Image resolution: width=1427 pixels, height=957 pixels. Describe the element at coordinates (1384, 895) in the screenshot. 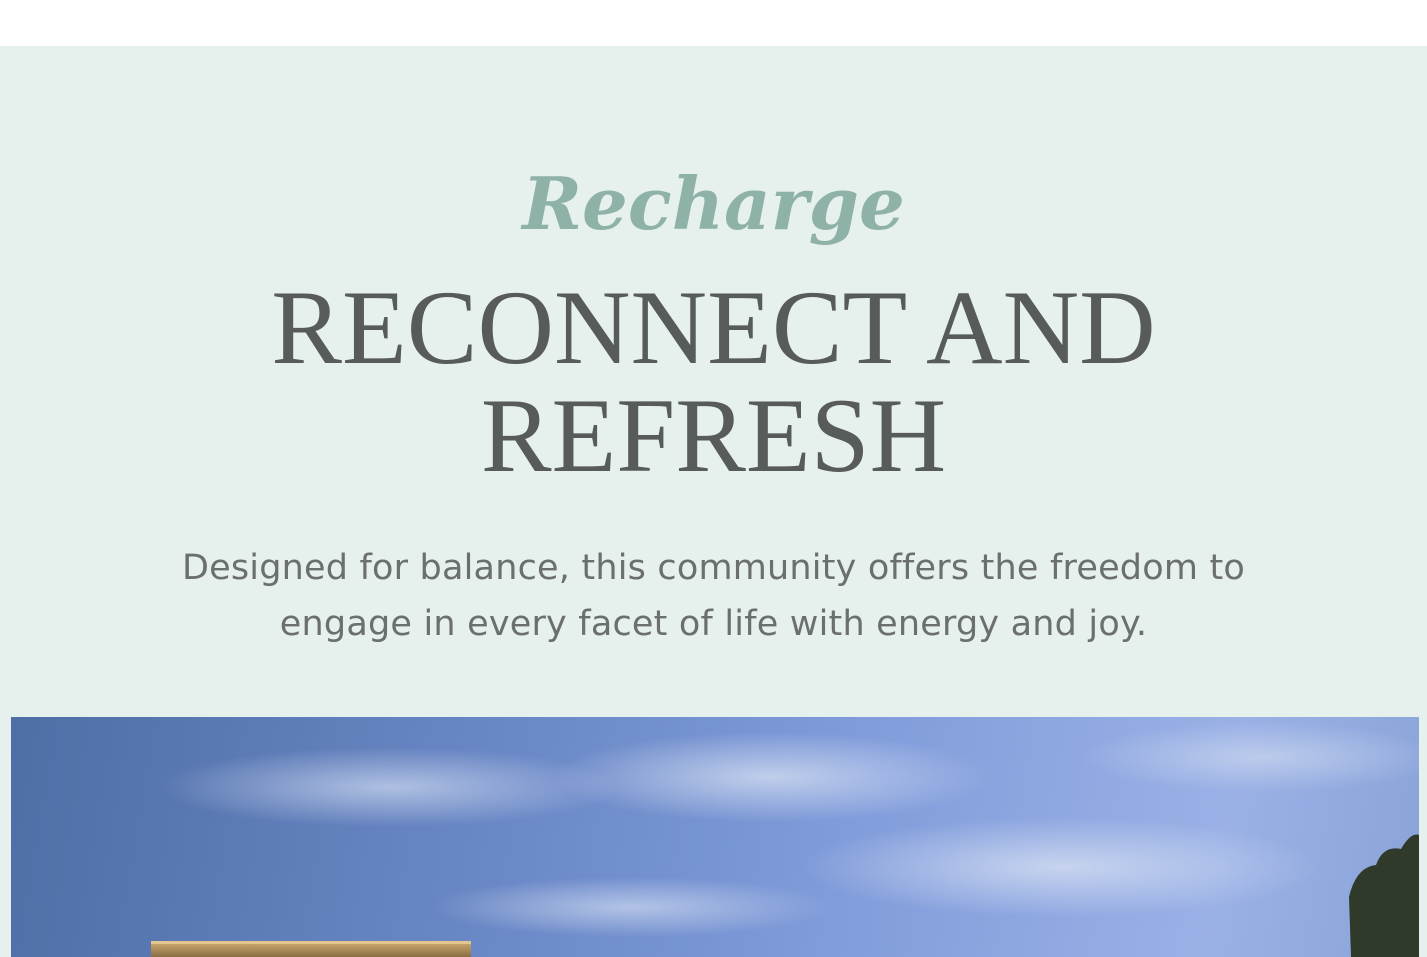

I see `tree-silhouette` at that location.